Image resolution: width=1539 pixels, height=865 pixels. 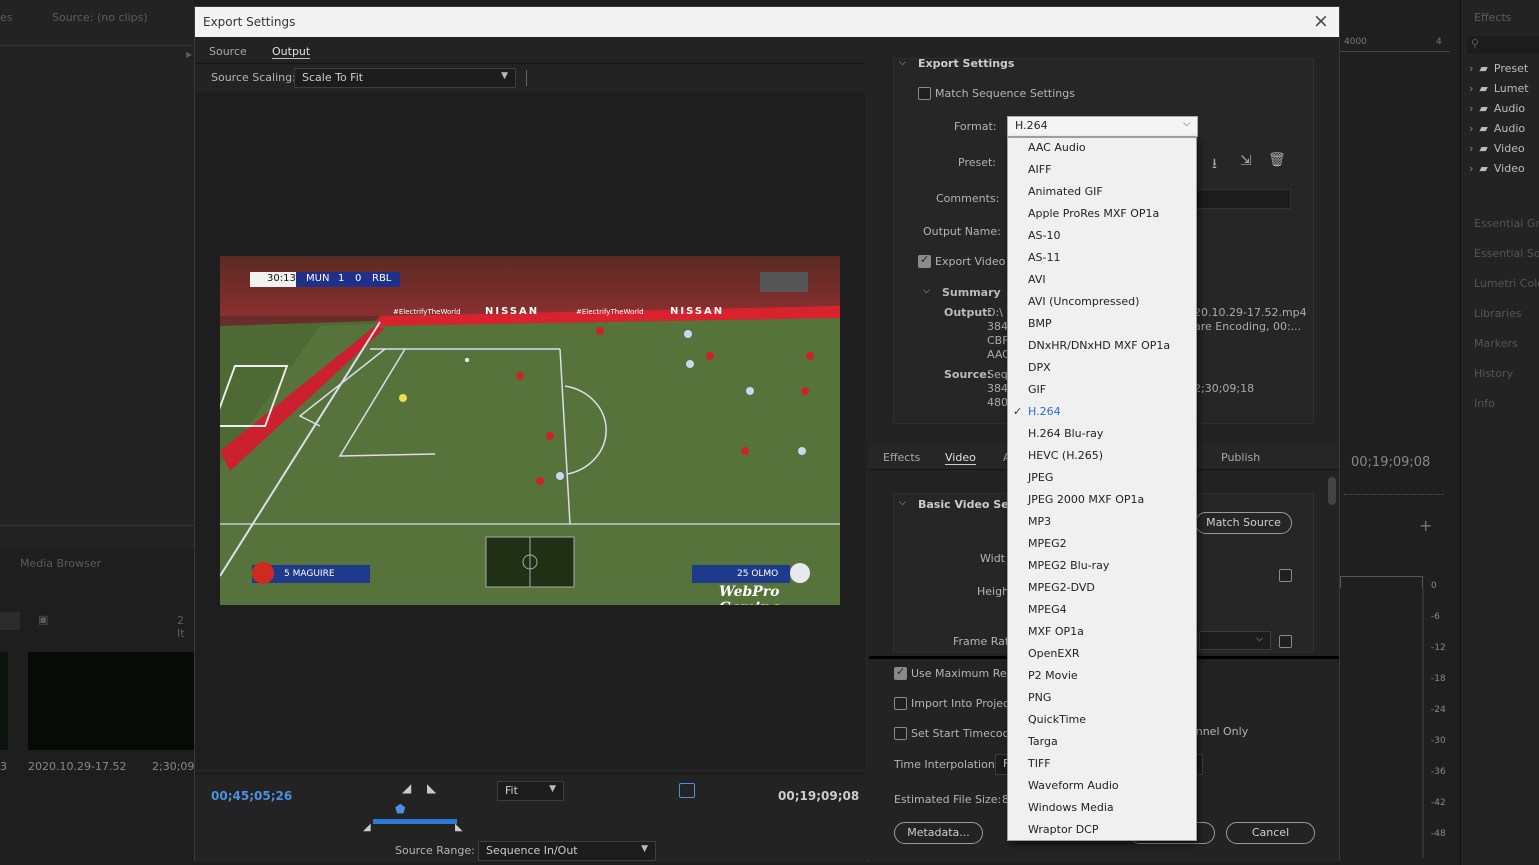 What do you see at coordinates (400, 809) in the screenshot?
I see `playhead-icon: ⬟` at bounding box center [400, 809].